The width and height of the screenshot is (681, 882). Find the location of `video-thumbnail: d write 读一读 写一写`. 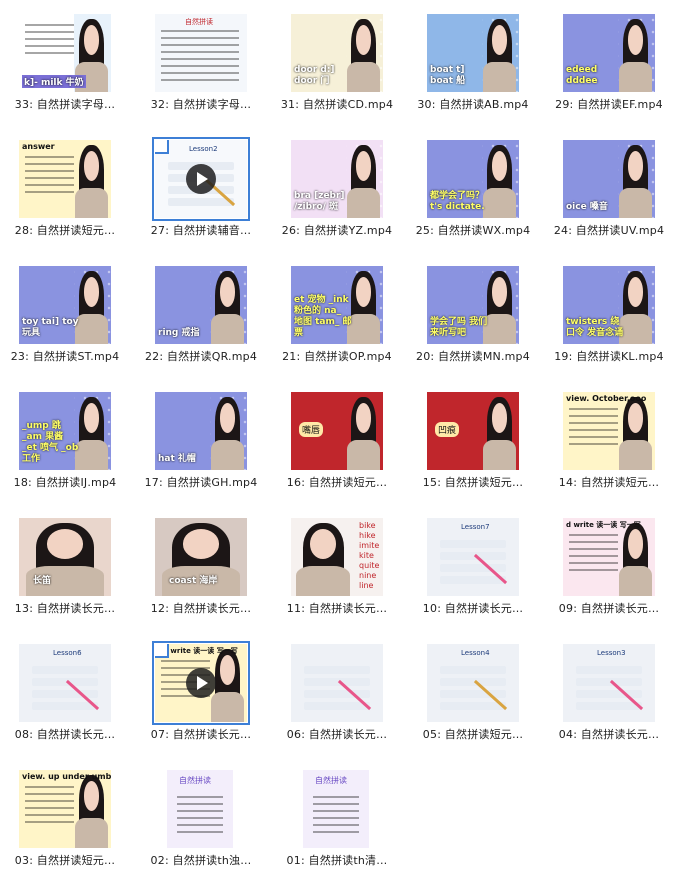

video-thumbnail: d write 读一读 写一写 is located at coordinates (609, 557).